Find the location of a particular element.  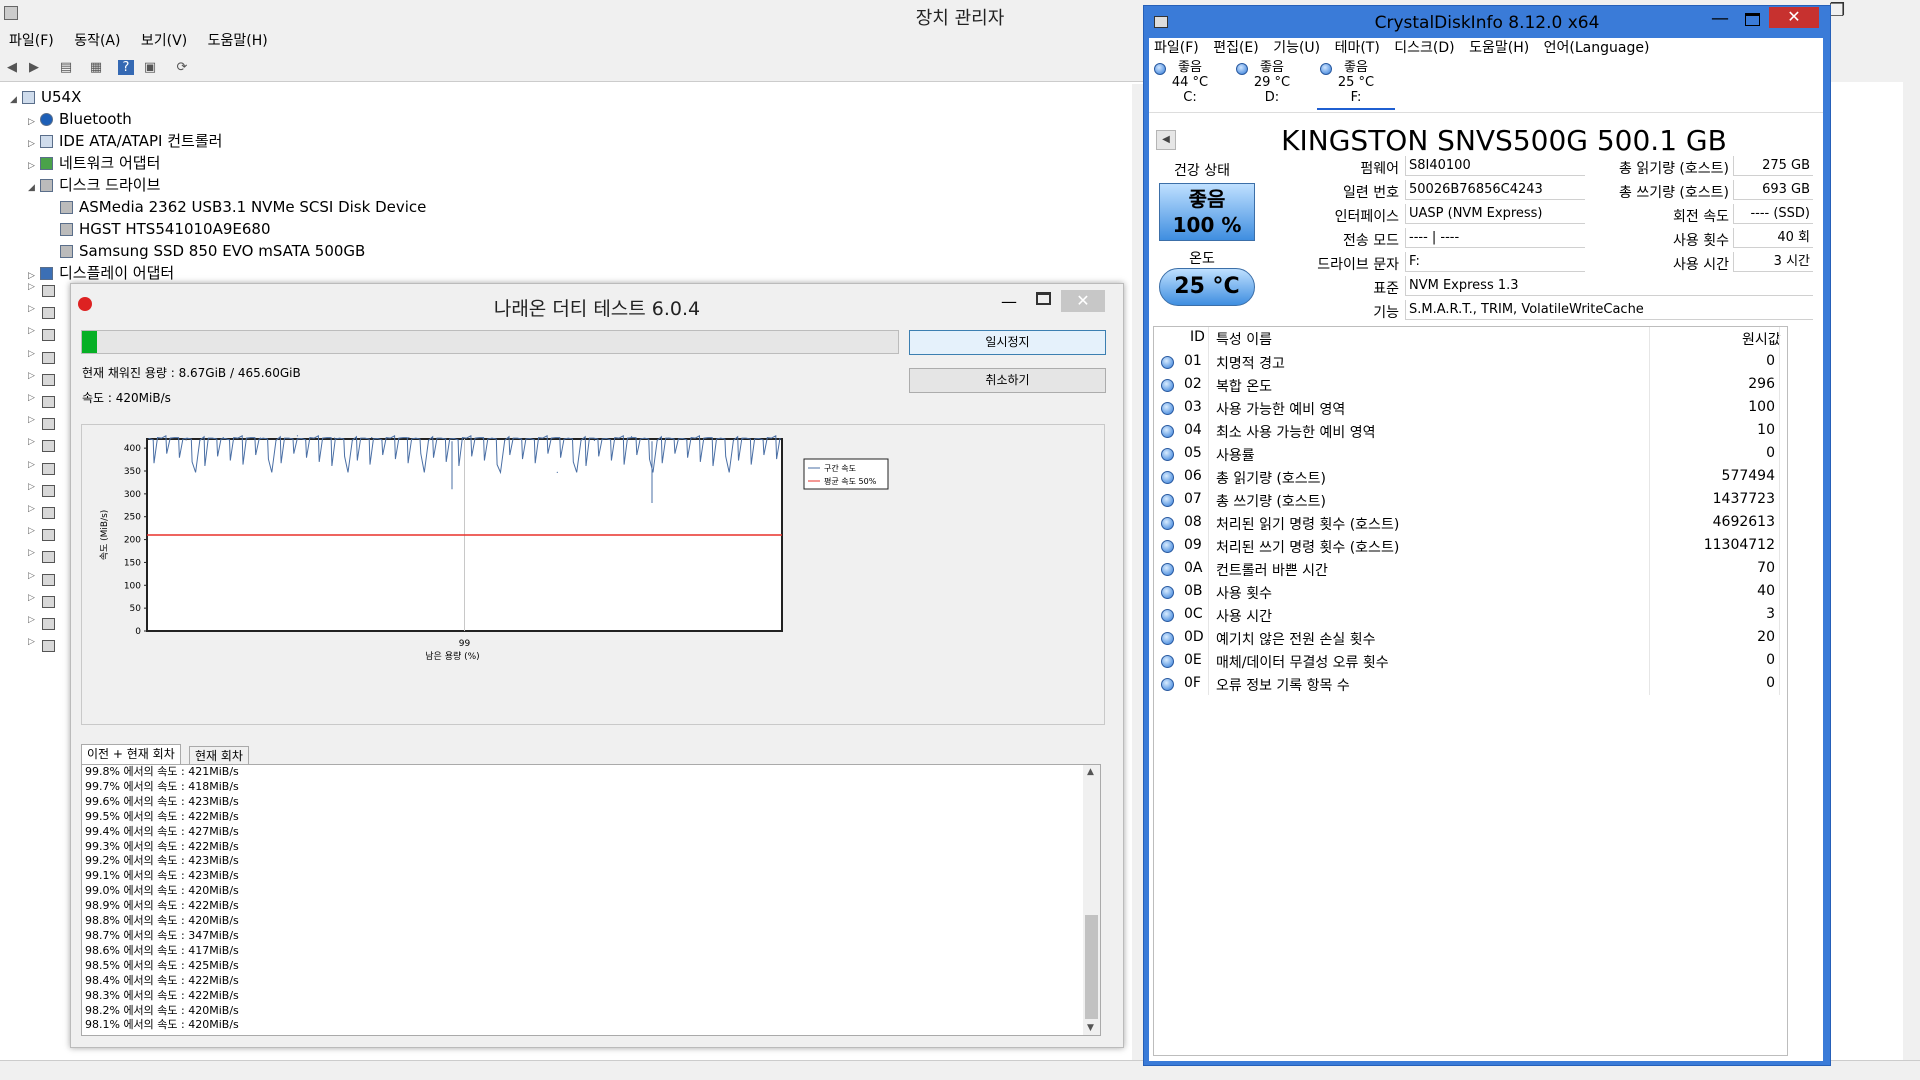

column-name: 특성 이름 is located at coordinates (1244, 339).